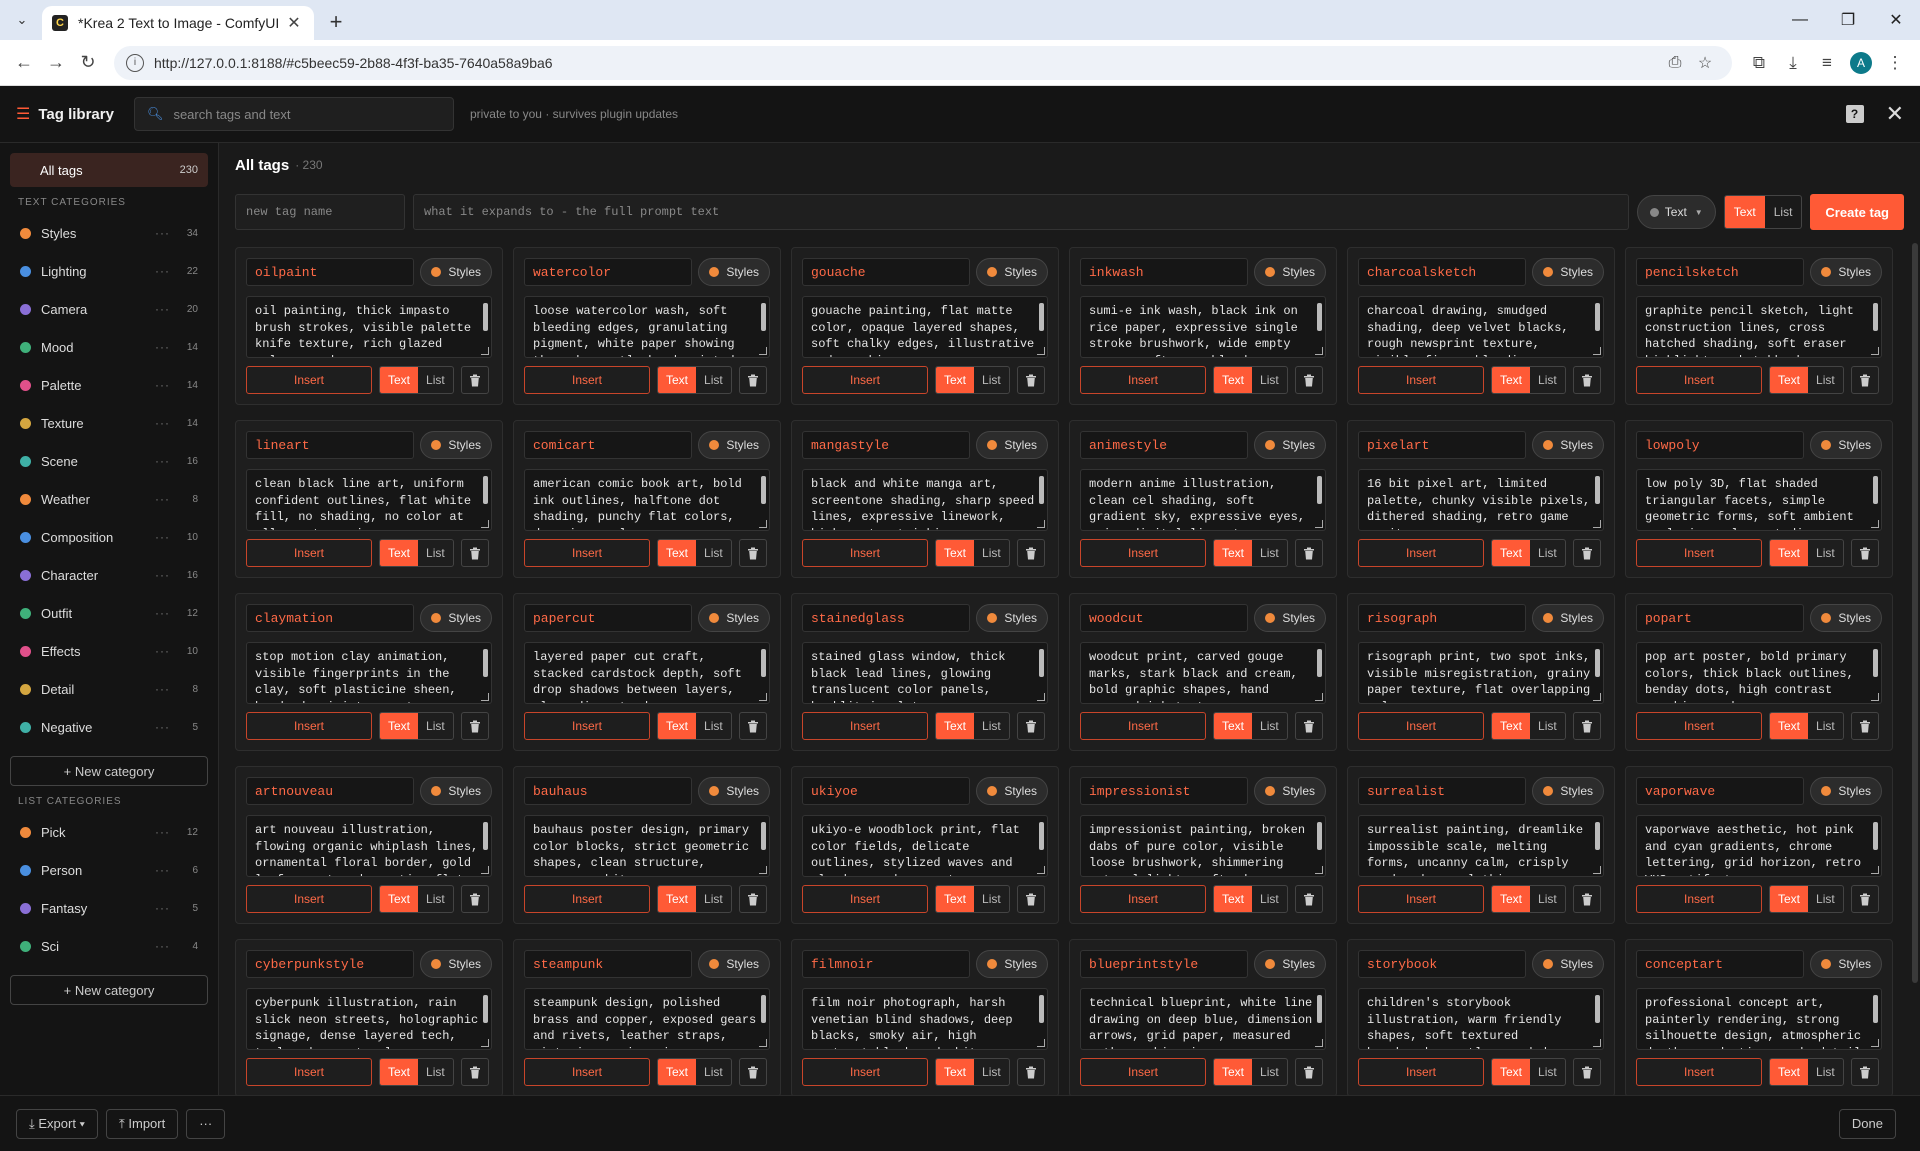 Image resolution: width=1920 pixels, height=1151 pixels. I want to click on sidebar-category-camera: Camera ··· 20, so click(109, 309).